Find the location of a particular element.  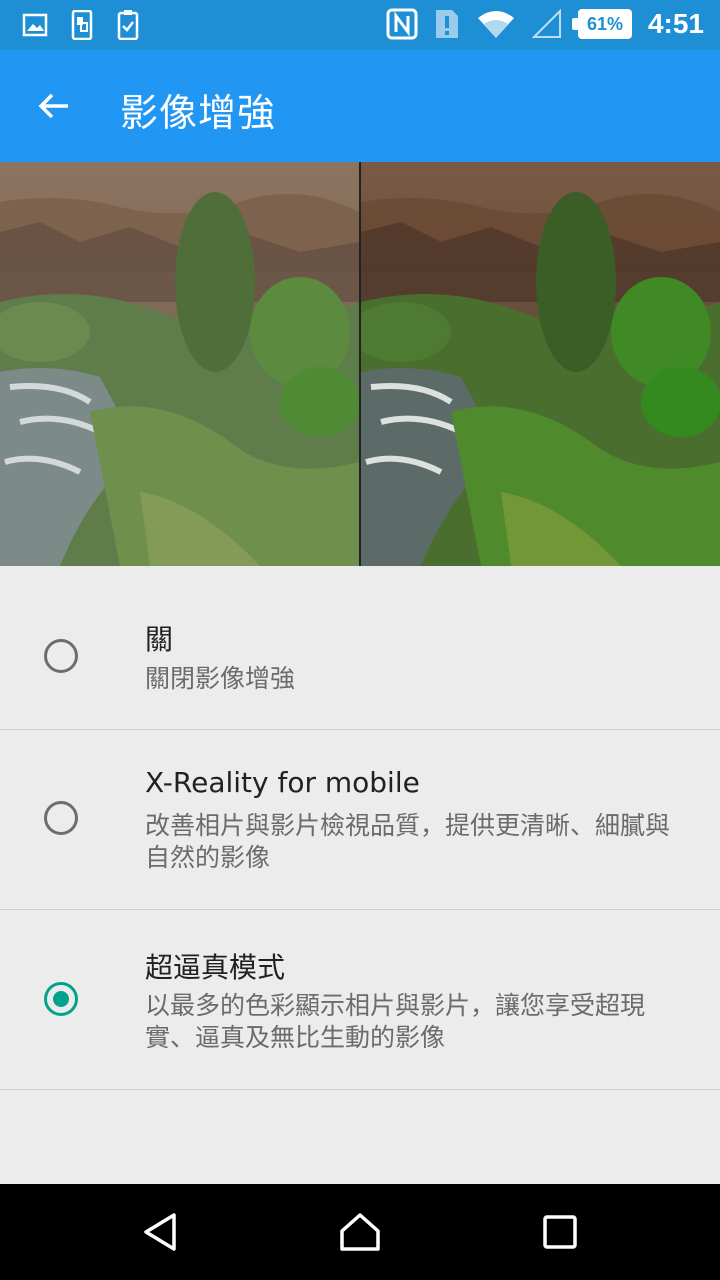

app-bar: 影像增強 is located at coordinates (360, 106).